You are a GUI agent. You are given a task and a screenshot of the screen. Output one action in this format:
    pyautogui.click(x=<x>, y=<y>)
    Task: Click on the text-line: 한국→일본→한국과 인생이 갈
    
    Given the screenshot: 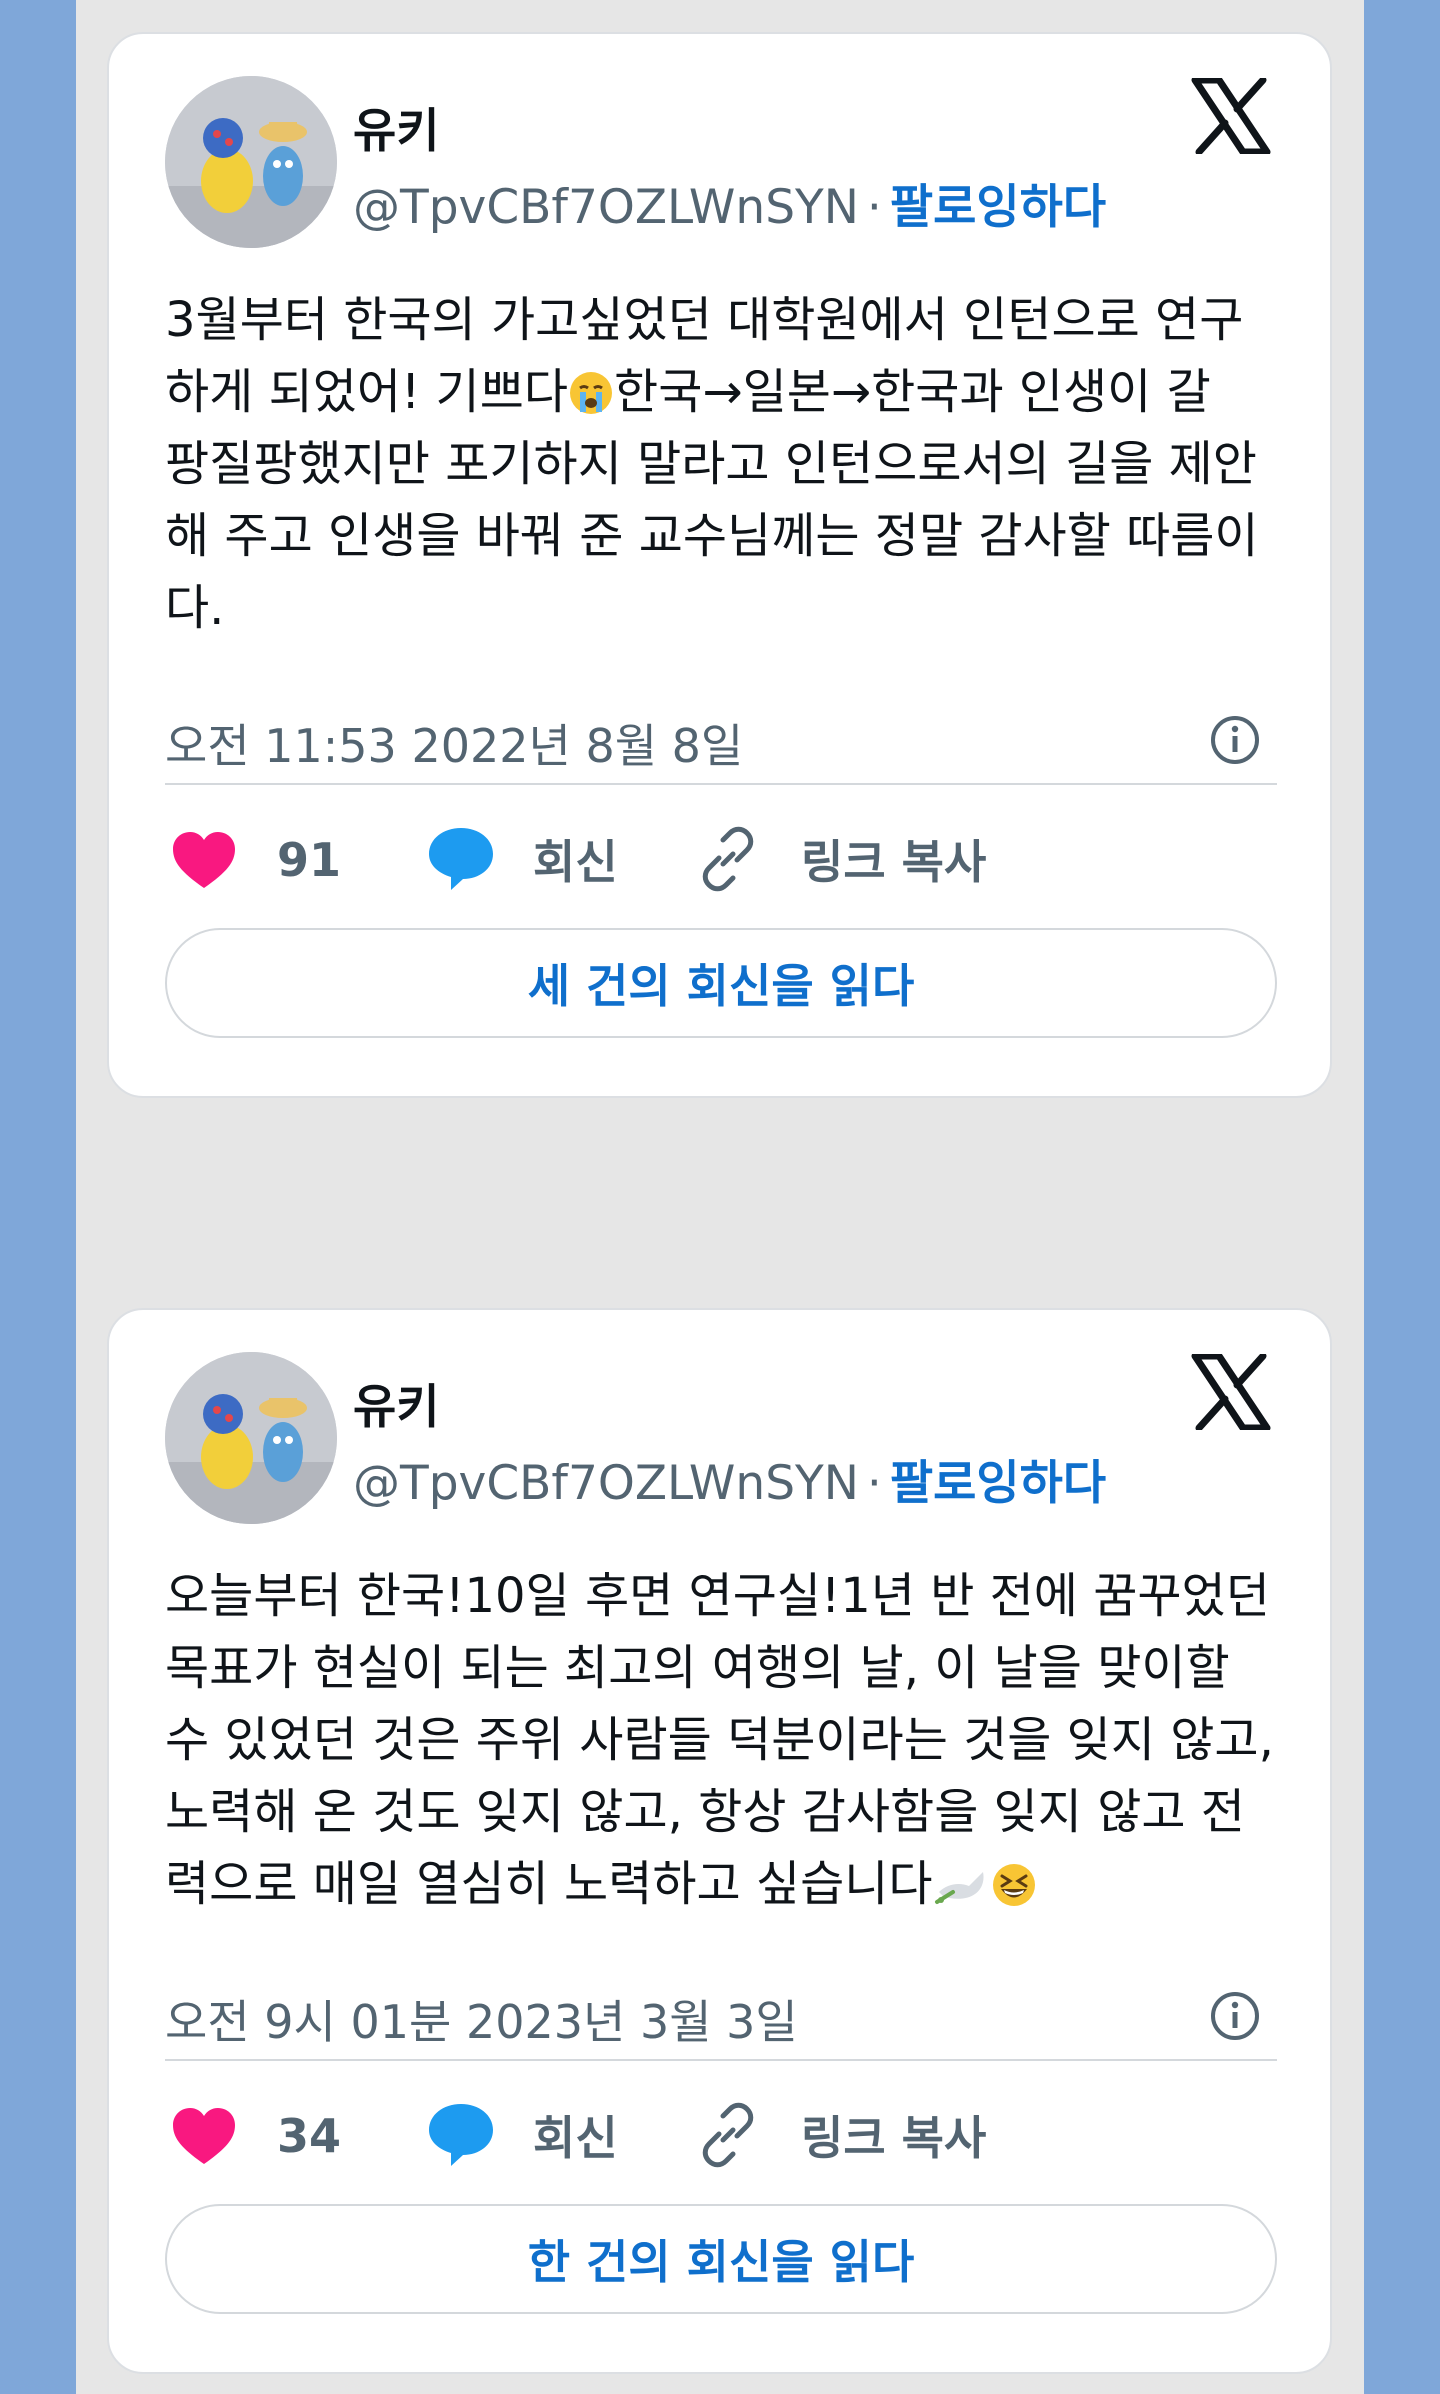 What is the action you would take?
    pyautogui.click(x=912, y=392)
    